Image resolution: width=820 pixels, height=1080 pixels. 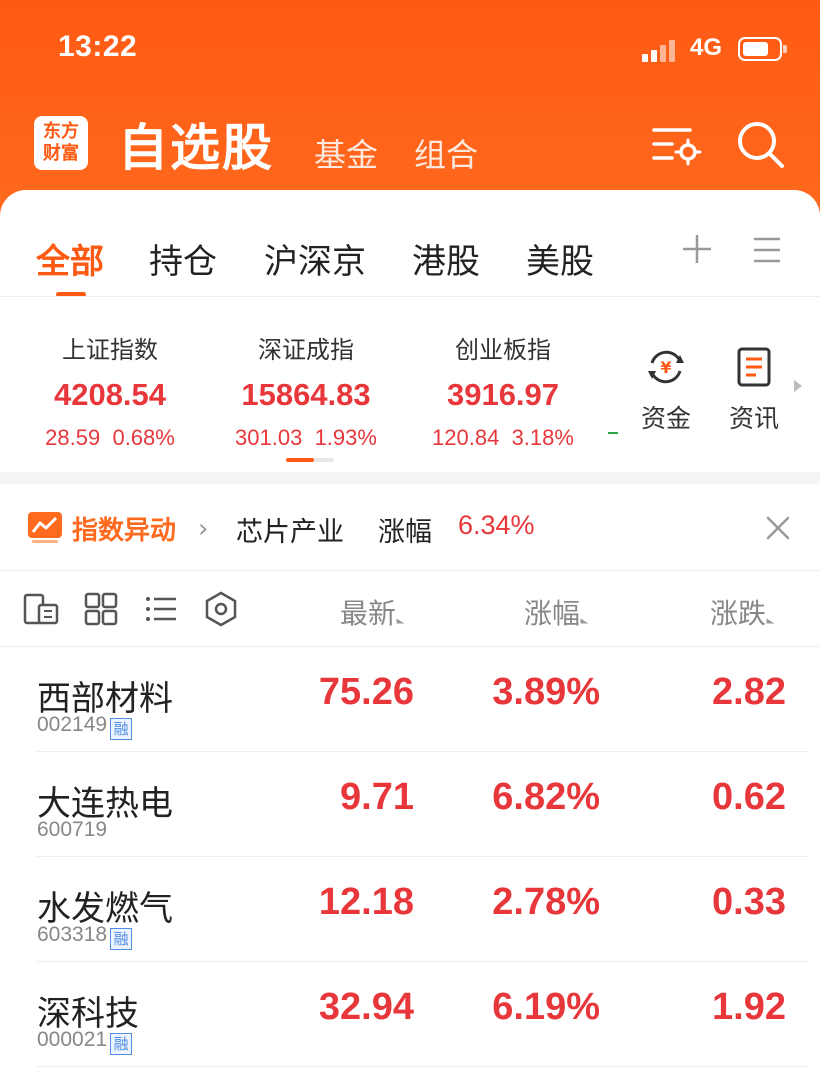 I want to click on index-card-shanghai: 上证指数 4208.54 28.59 0.68%, so click(x=110, y=390).